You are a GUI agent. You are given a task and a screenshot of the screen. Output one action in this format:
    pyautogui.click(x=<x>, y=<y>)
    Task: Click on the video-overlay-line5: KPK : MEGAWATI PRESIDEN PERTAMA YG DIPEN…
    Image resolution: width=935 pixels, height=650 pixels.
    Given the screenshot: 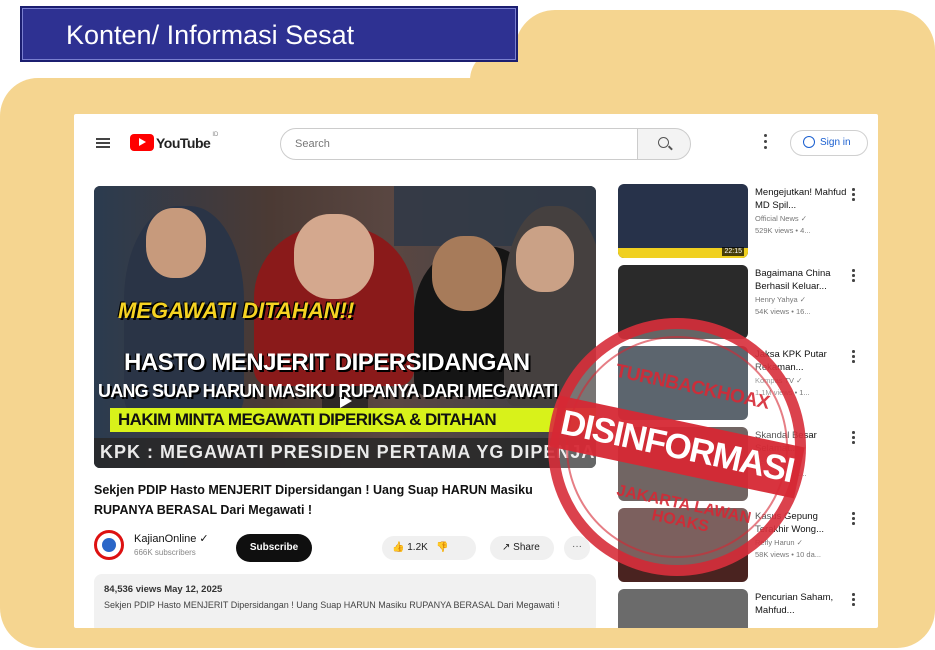 What is the action you would take?
    pyautogui.click(x=345, y=453)
    